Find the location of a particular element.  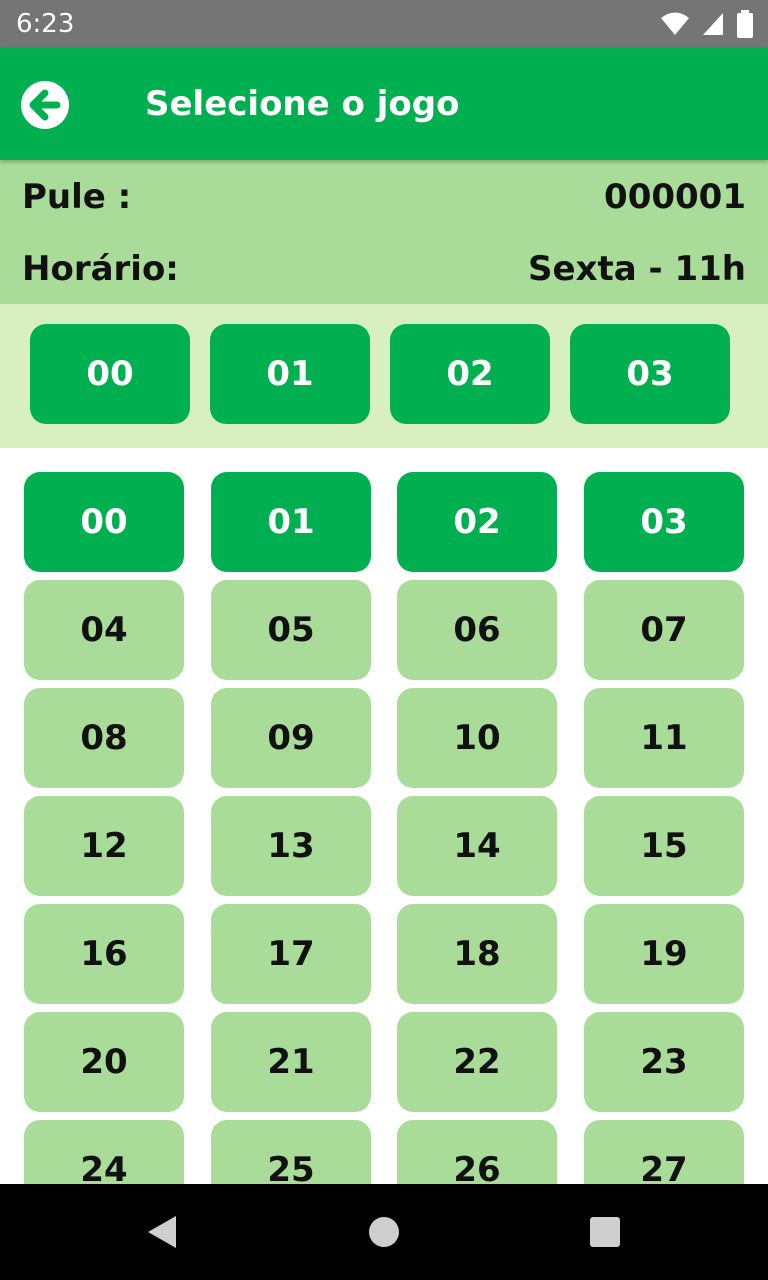

number-button: 19 is located at coordinates (664, 954).